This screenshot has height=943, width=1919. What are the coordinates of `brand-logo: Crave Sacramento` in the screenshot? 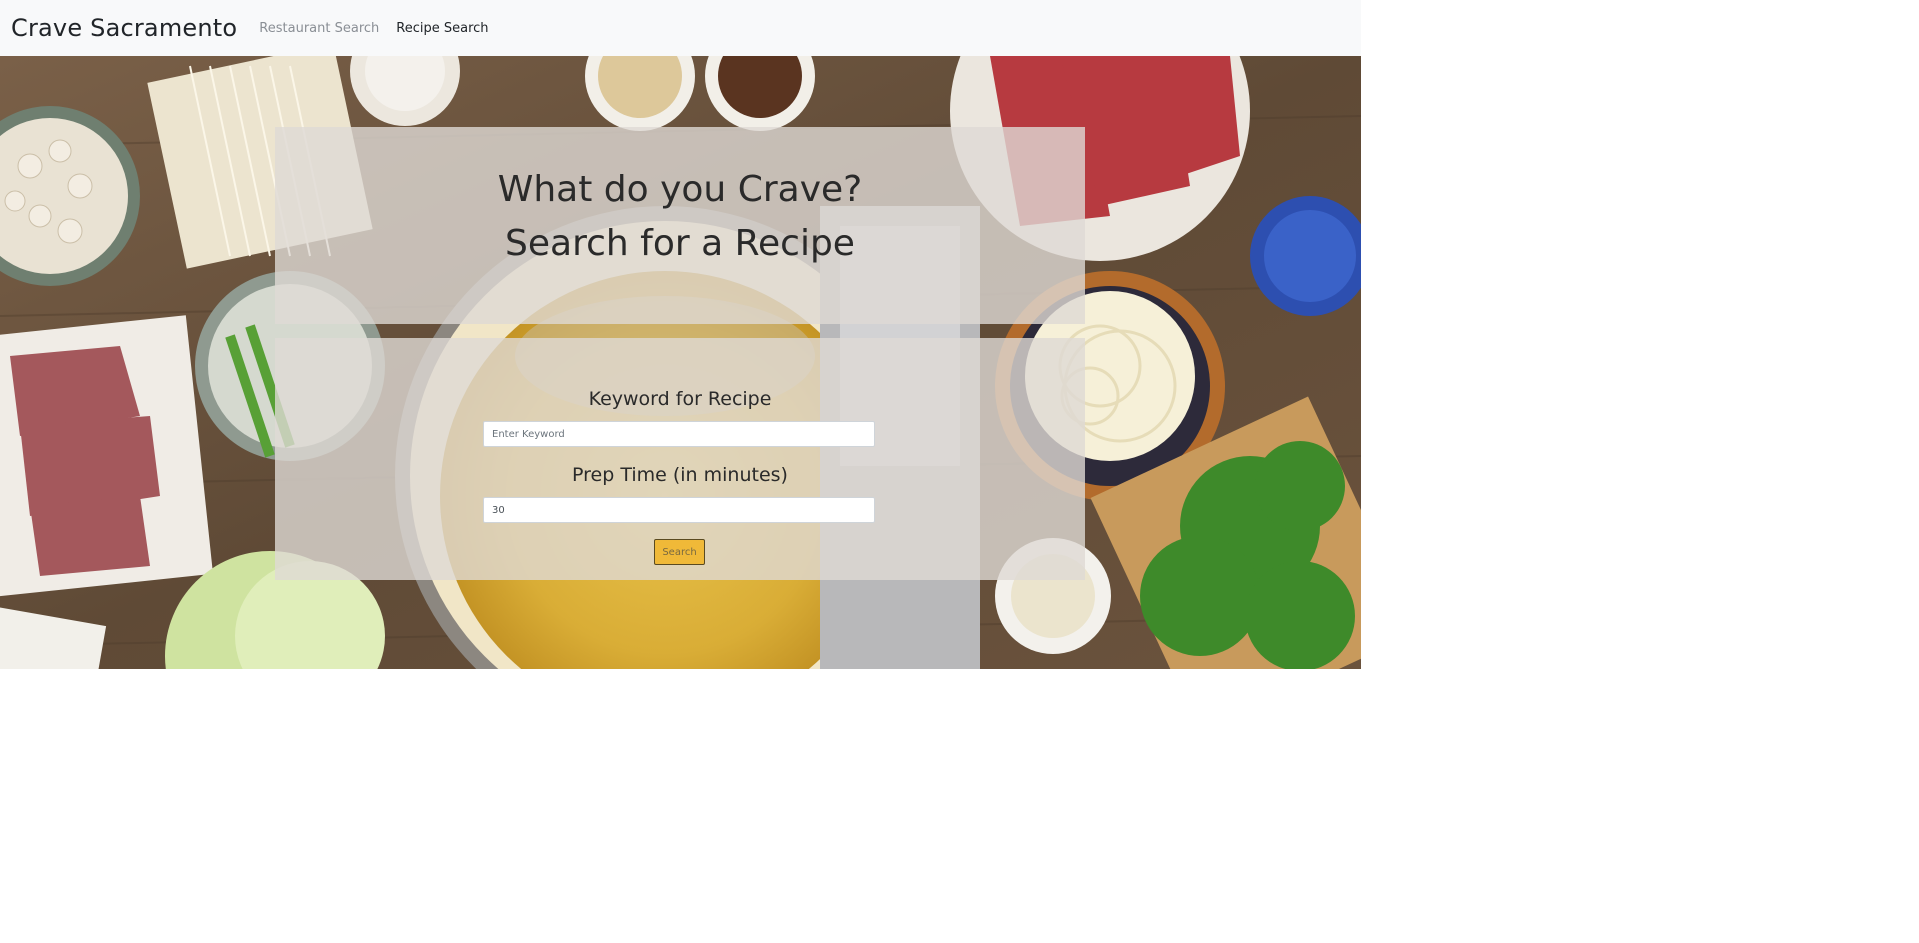 It's located at (124, 28).